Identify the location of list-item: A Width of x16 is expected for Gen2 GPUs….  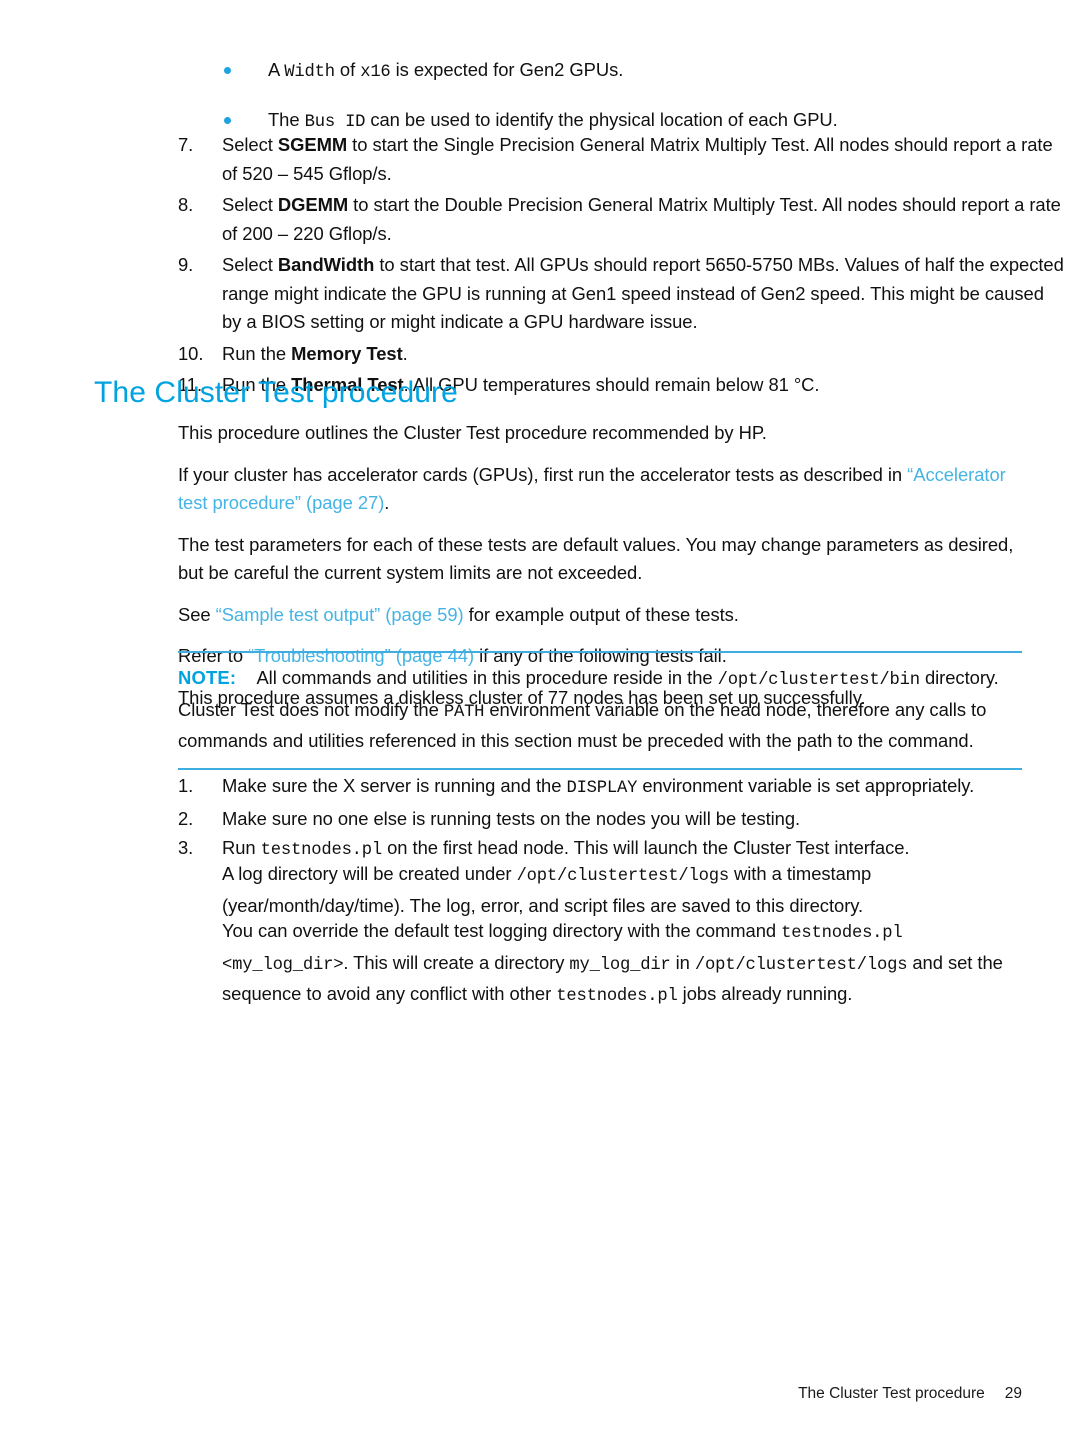
(625, 72).